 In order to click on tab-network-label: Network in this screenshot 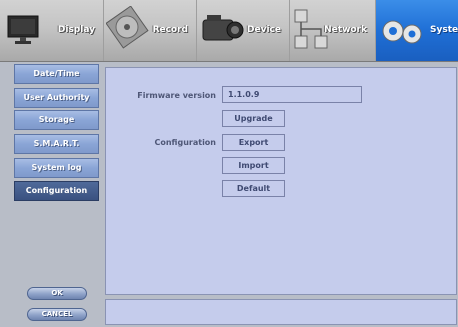, I will do `click(345, 30)`.